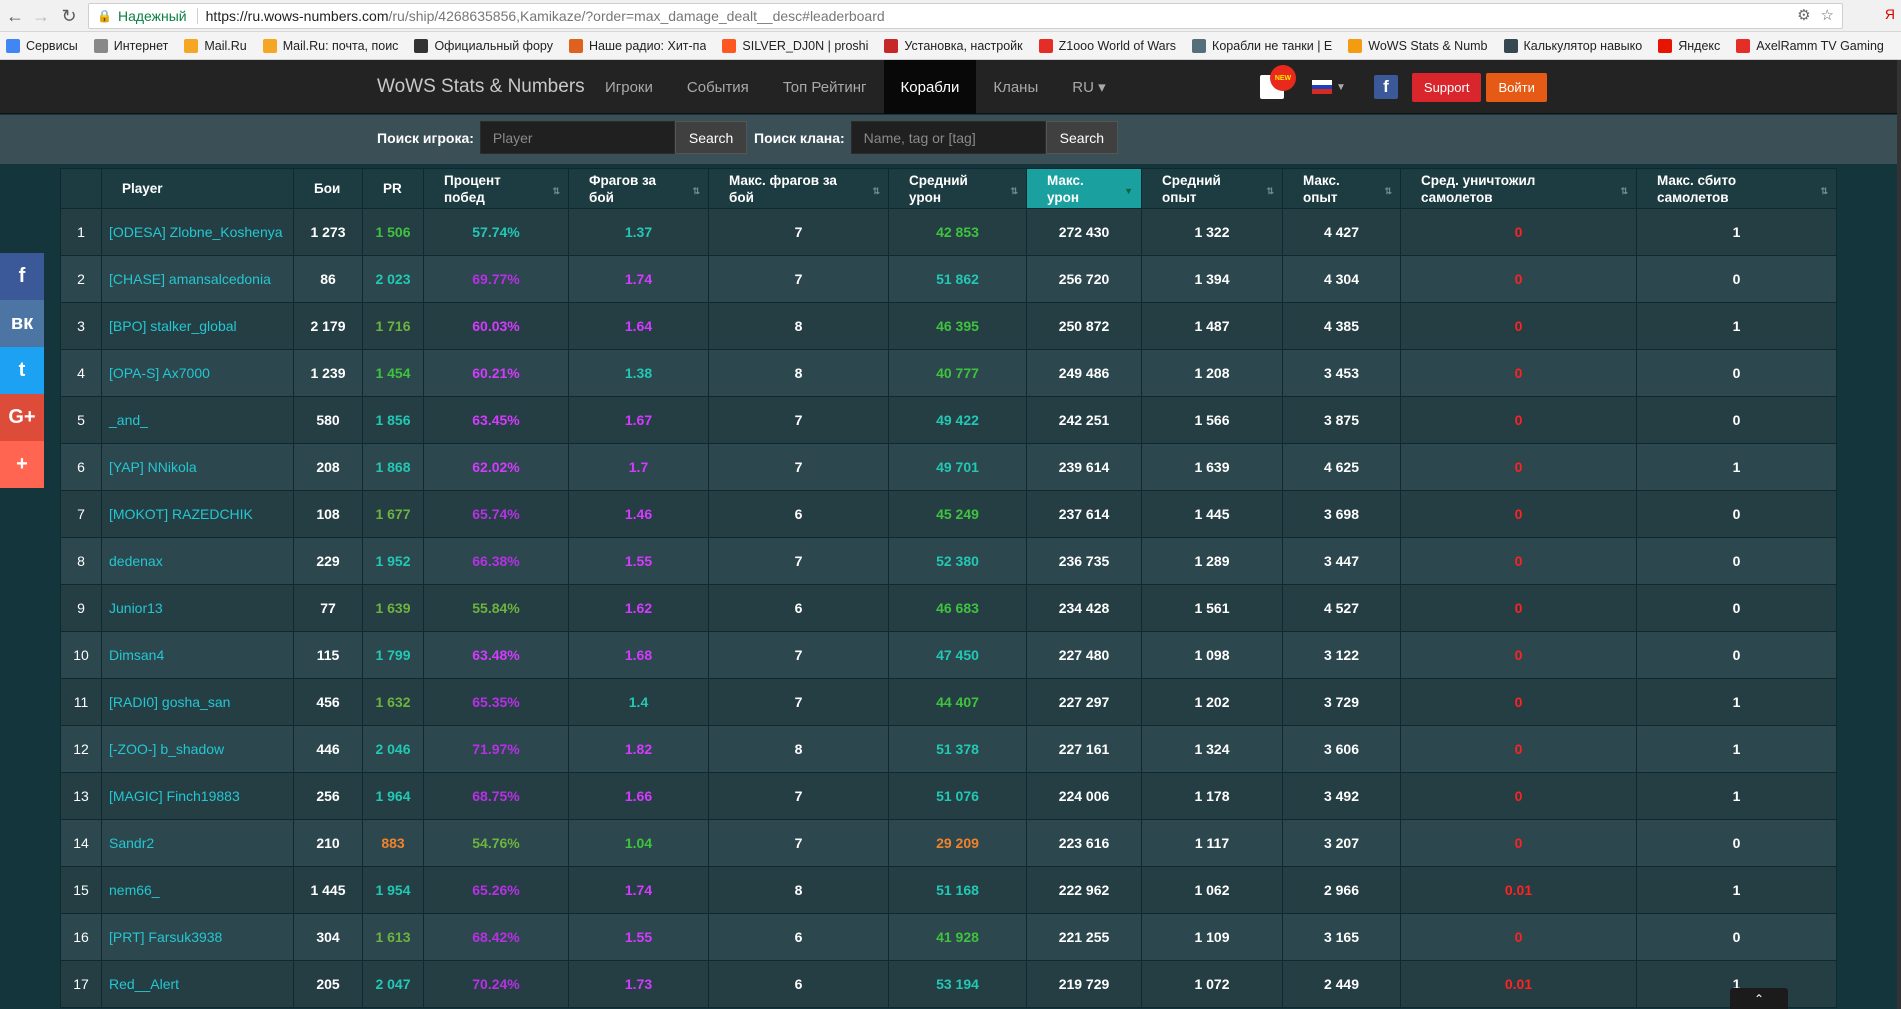 The width and height of the screenshot is (1901, 1009). I want to click on player-link: [ODESA] Zlobne_Koshenya, so click(197, 232).